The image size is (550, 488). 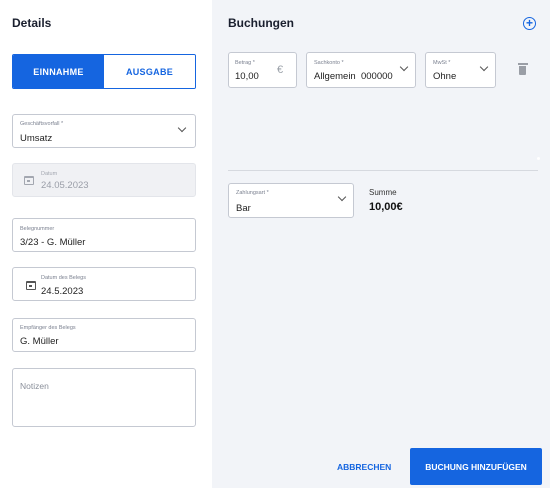 I want to click on date-field: Datum 24.05.2023, so click(x=104, y=180).